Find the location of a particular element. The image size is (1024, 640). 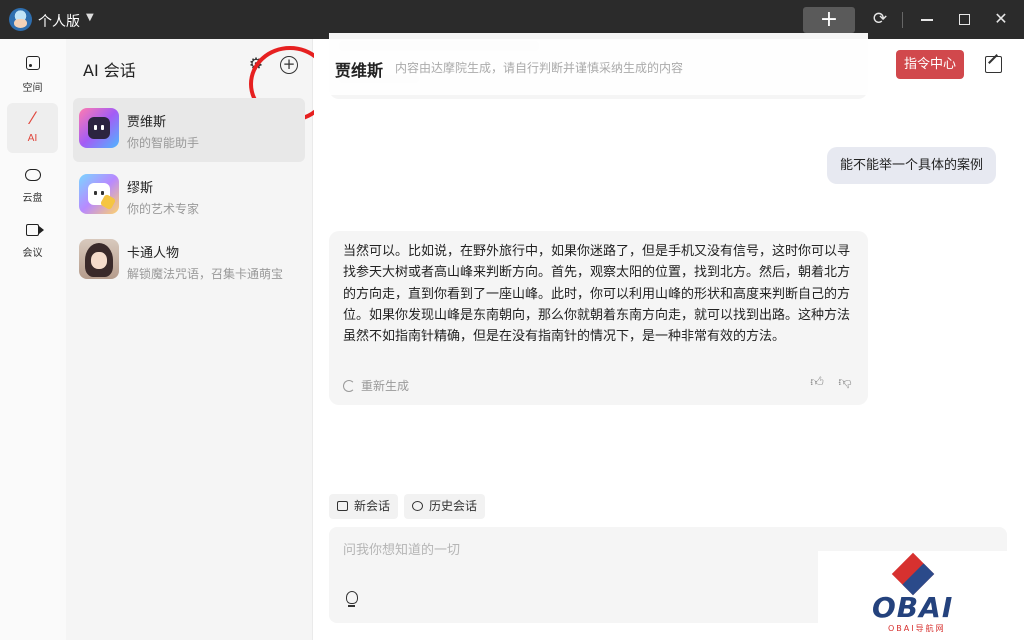

edition-label: 个人版 is located at coordinates (59, 21).